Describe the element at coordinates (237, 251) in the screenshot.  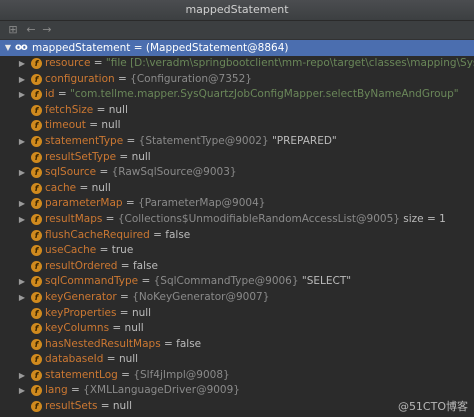
I see `tree-row-useCache: f useCache = true` at that location.